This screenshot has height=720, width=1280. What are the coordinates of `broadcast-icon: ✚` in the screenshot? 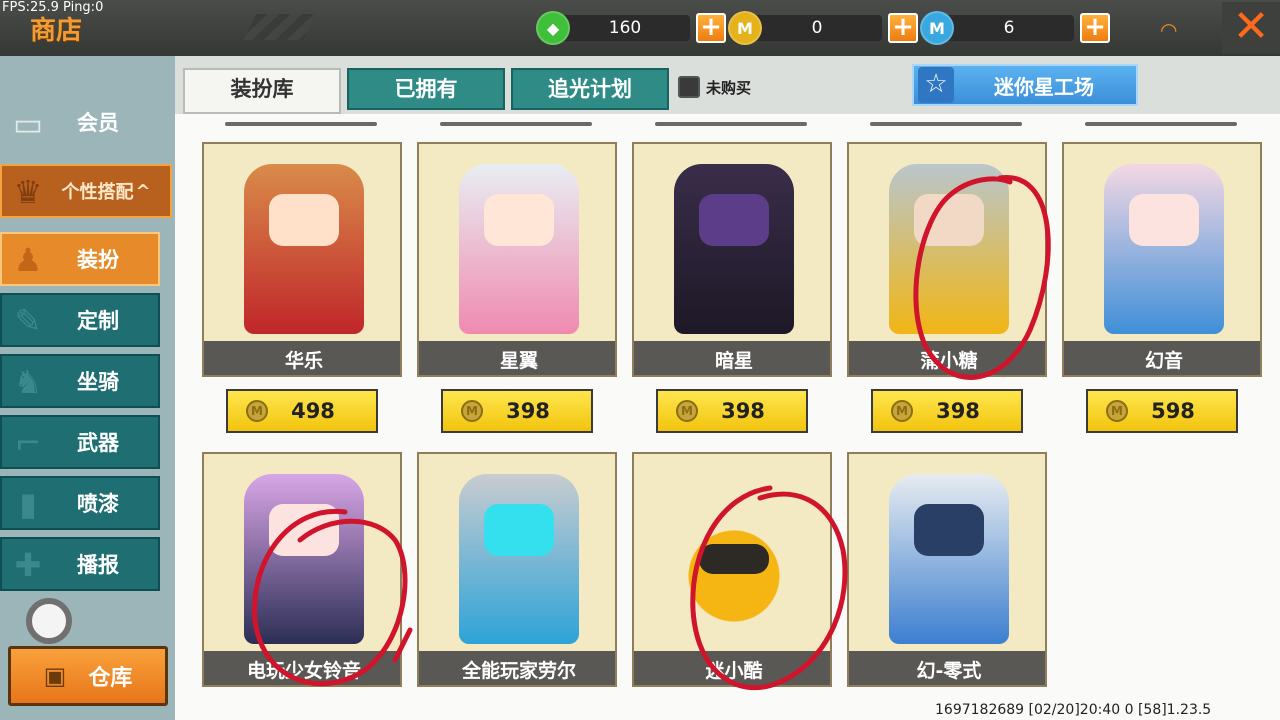 It's located at (28, 565).